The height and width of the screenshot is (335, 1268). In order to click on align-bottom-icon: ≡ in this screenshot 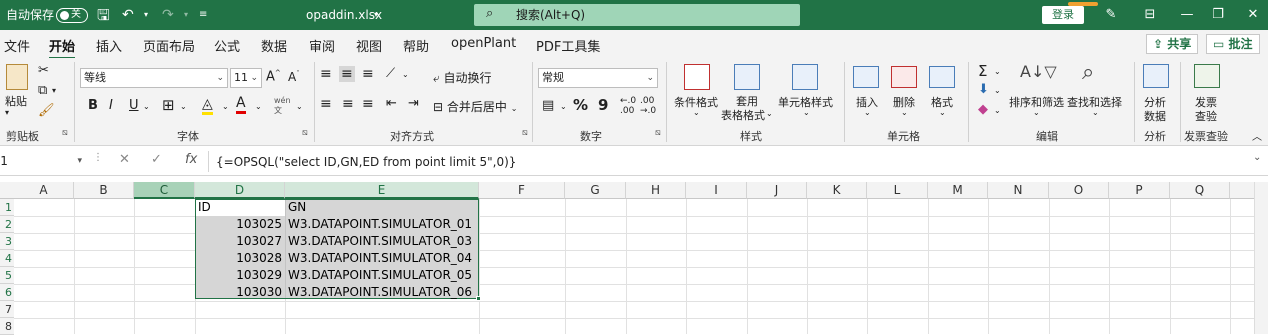, I will do `click(368, 74)`.